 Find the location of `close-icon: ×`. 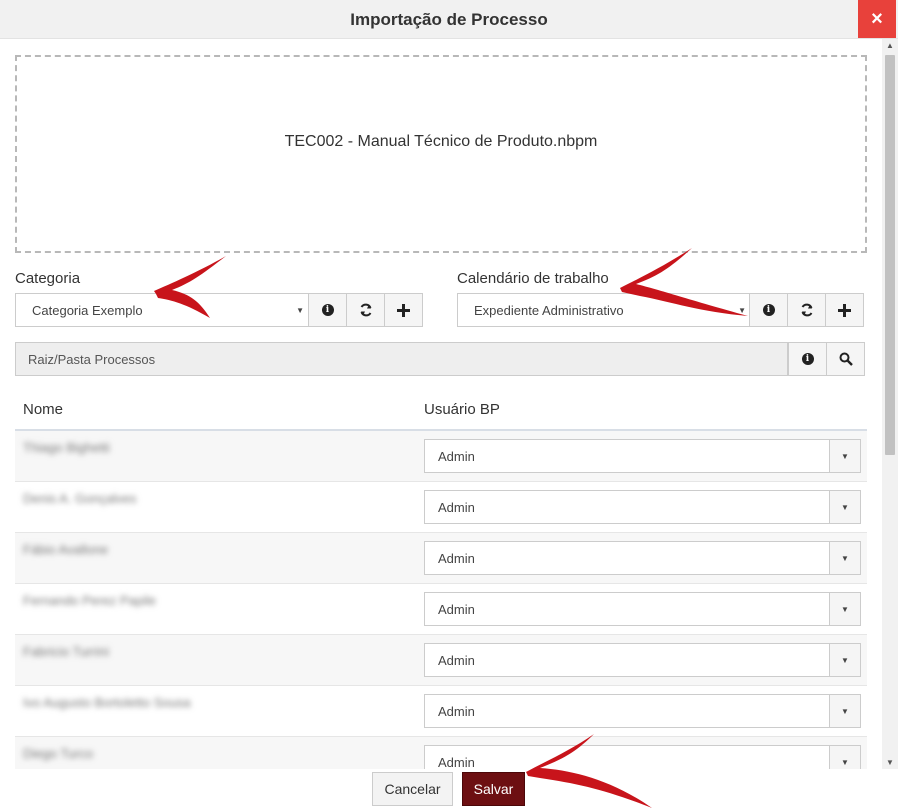

close-icon: × is located at coordinates (877, 18).